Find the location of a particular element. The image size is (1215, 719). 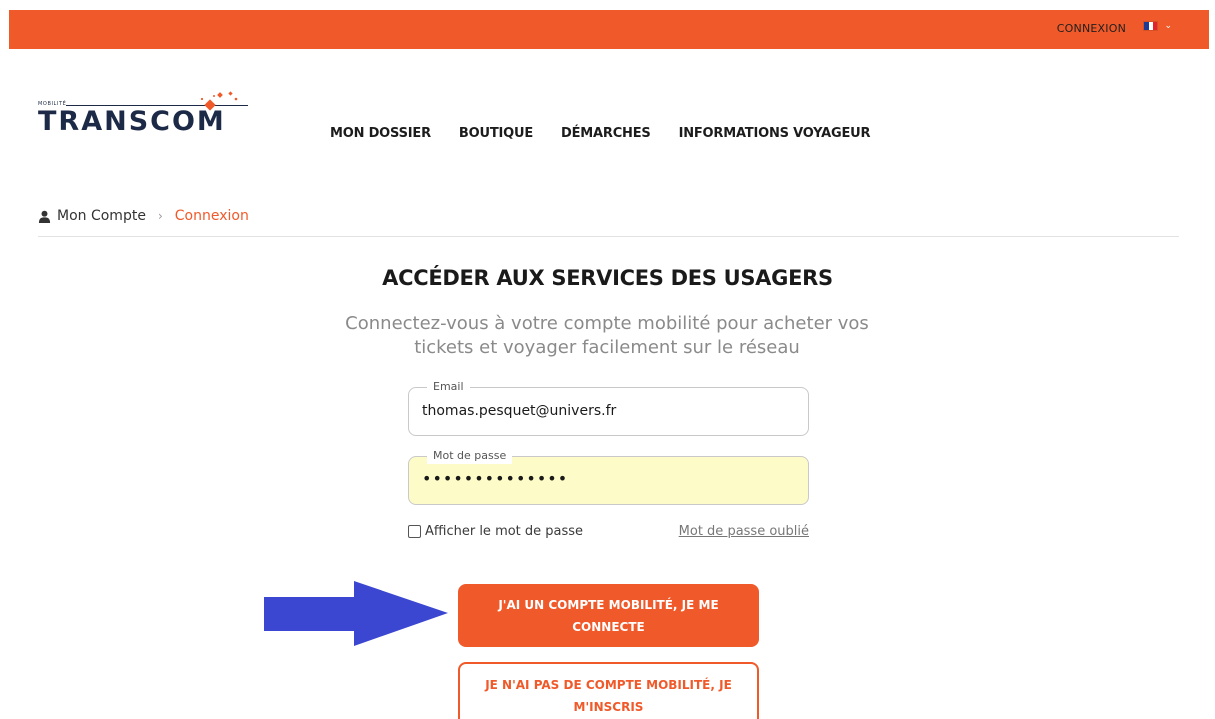

show-password-toggle: Afficher le mot de passe is located at coordinates (495, 531).